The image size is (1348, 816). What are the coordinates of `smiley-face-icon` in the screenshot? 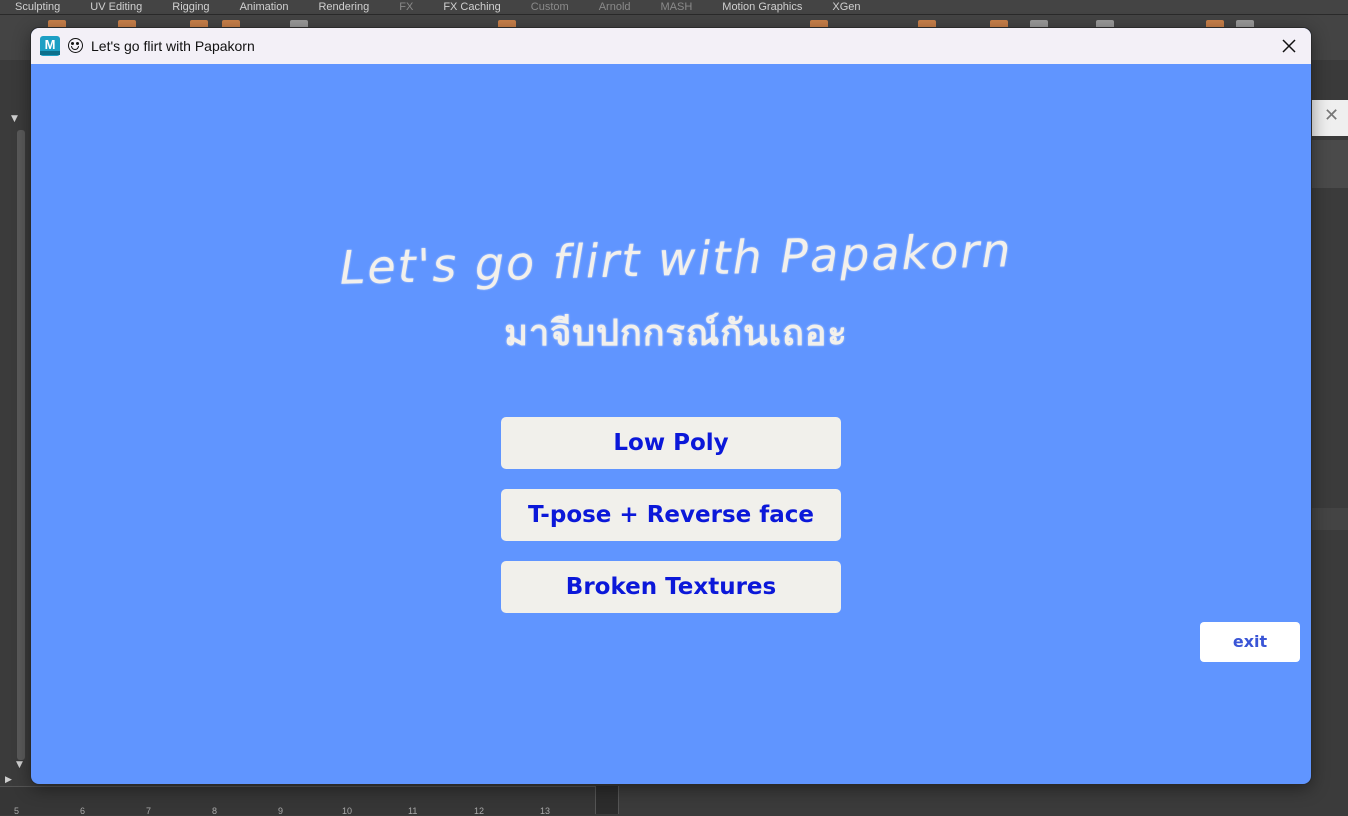 It's located at (75, 45).